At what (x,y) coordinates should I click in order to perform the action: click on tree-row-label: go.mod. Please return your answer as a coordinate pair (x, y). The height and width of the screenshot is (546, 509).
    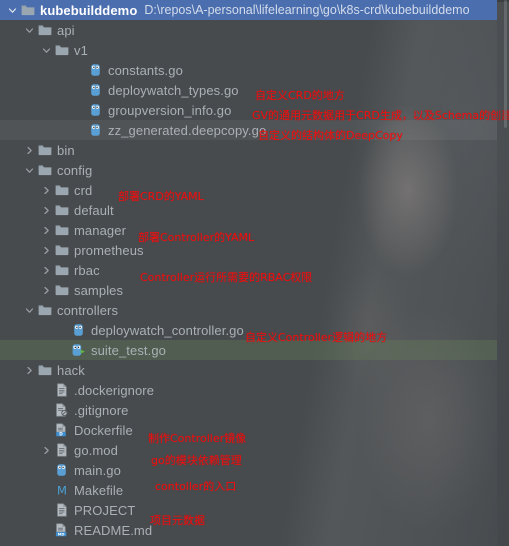
    Looking at the image, I should click on (96, 450).